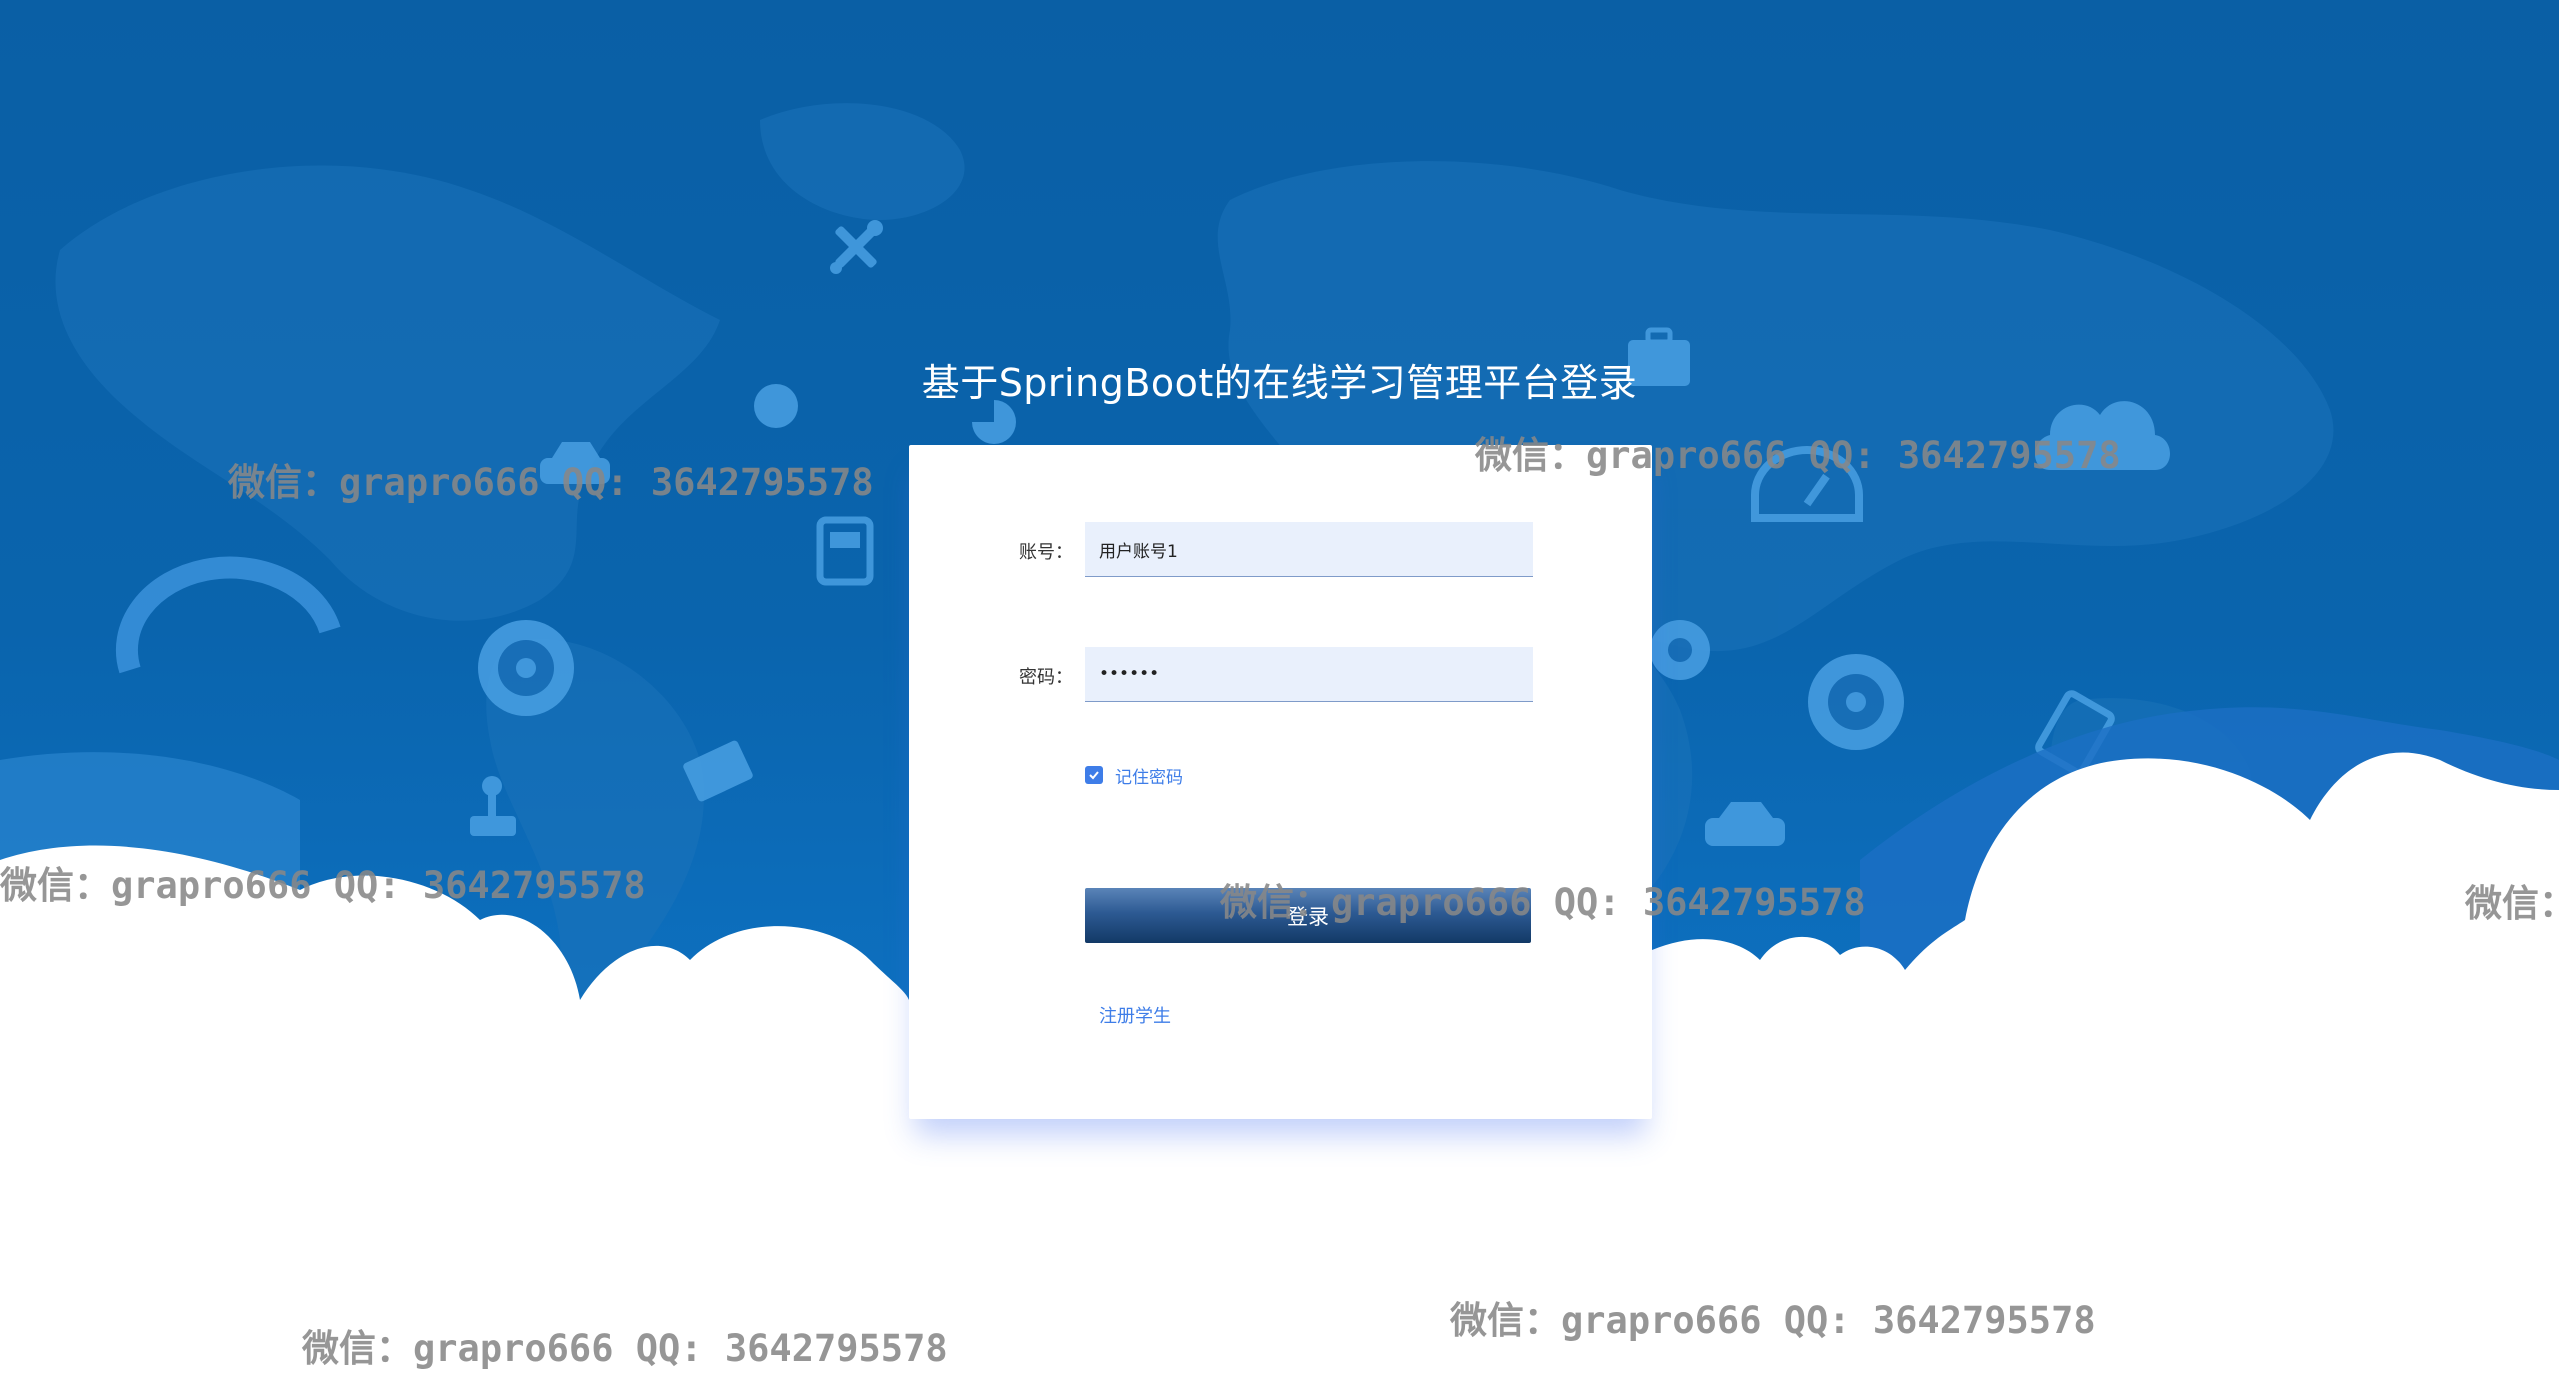 This screenshot has height=1399, width=2559. Describe the element at coordinates (1149, 775) in the screenshot. I see `remember-password-label: 记住密码` at that location.